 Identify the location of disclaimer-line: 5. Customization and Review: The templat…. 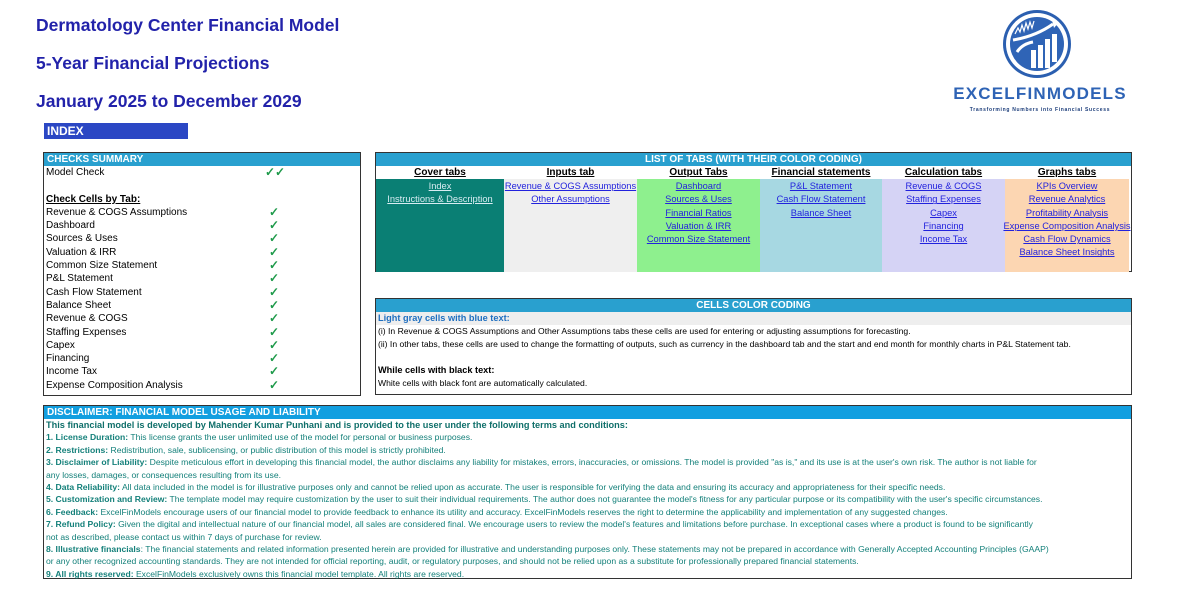
(587, 499).